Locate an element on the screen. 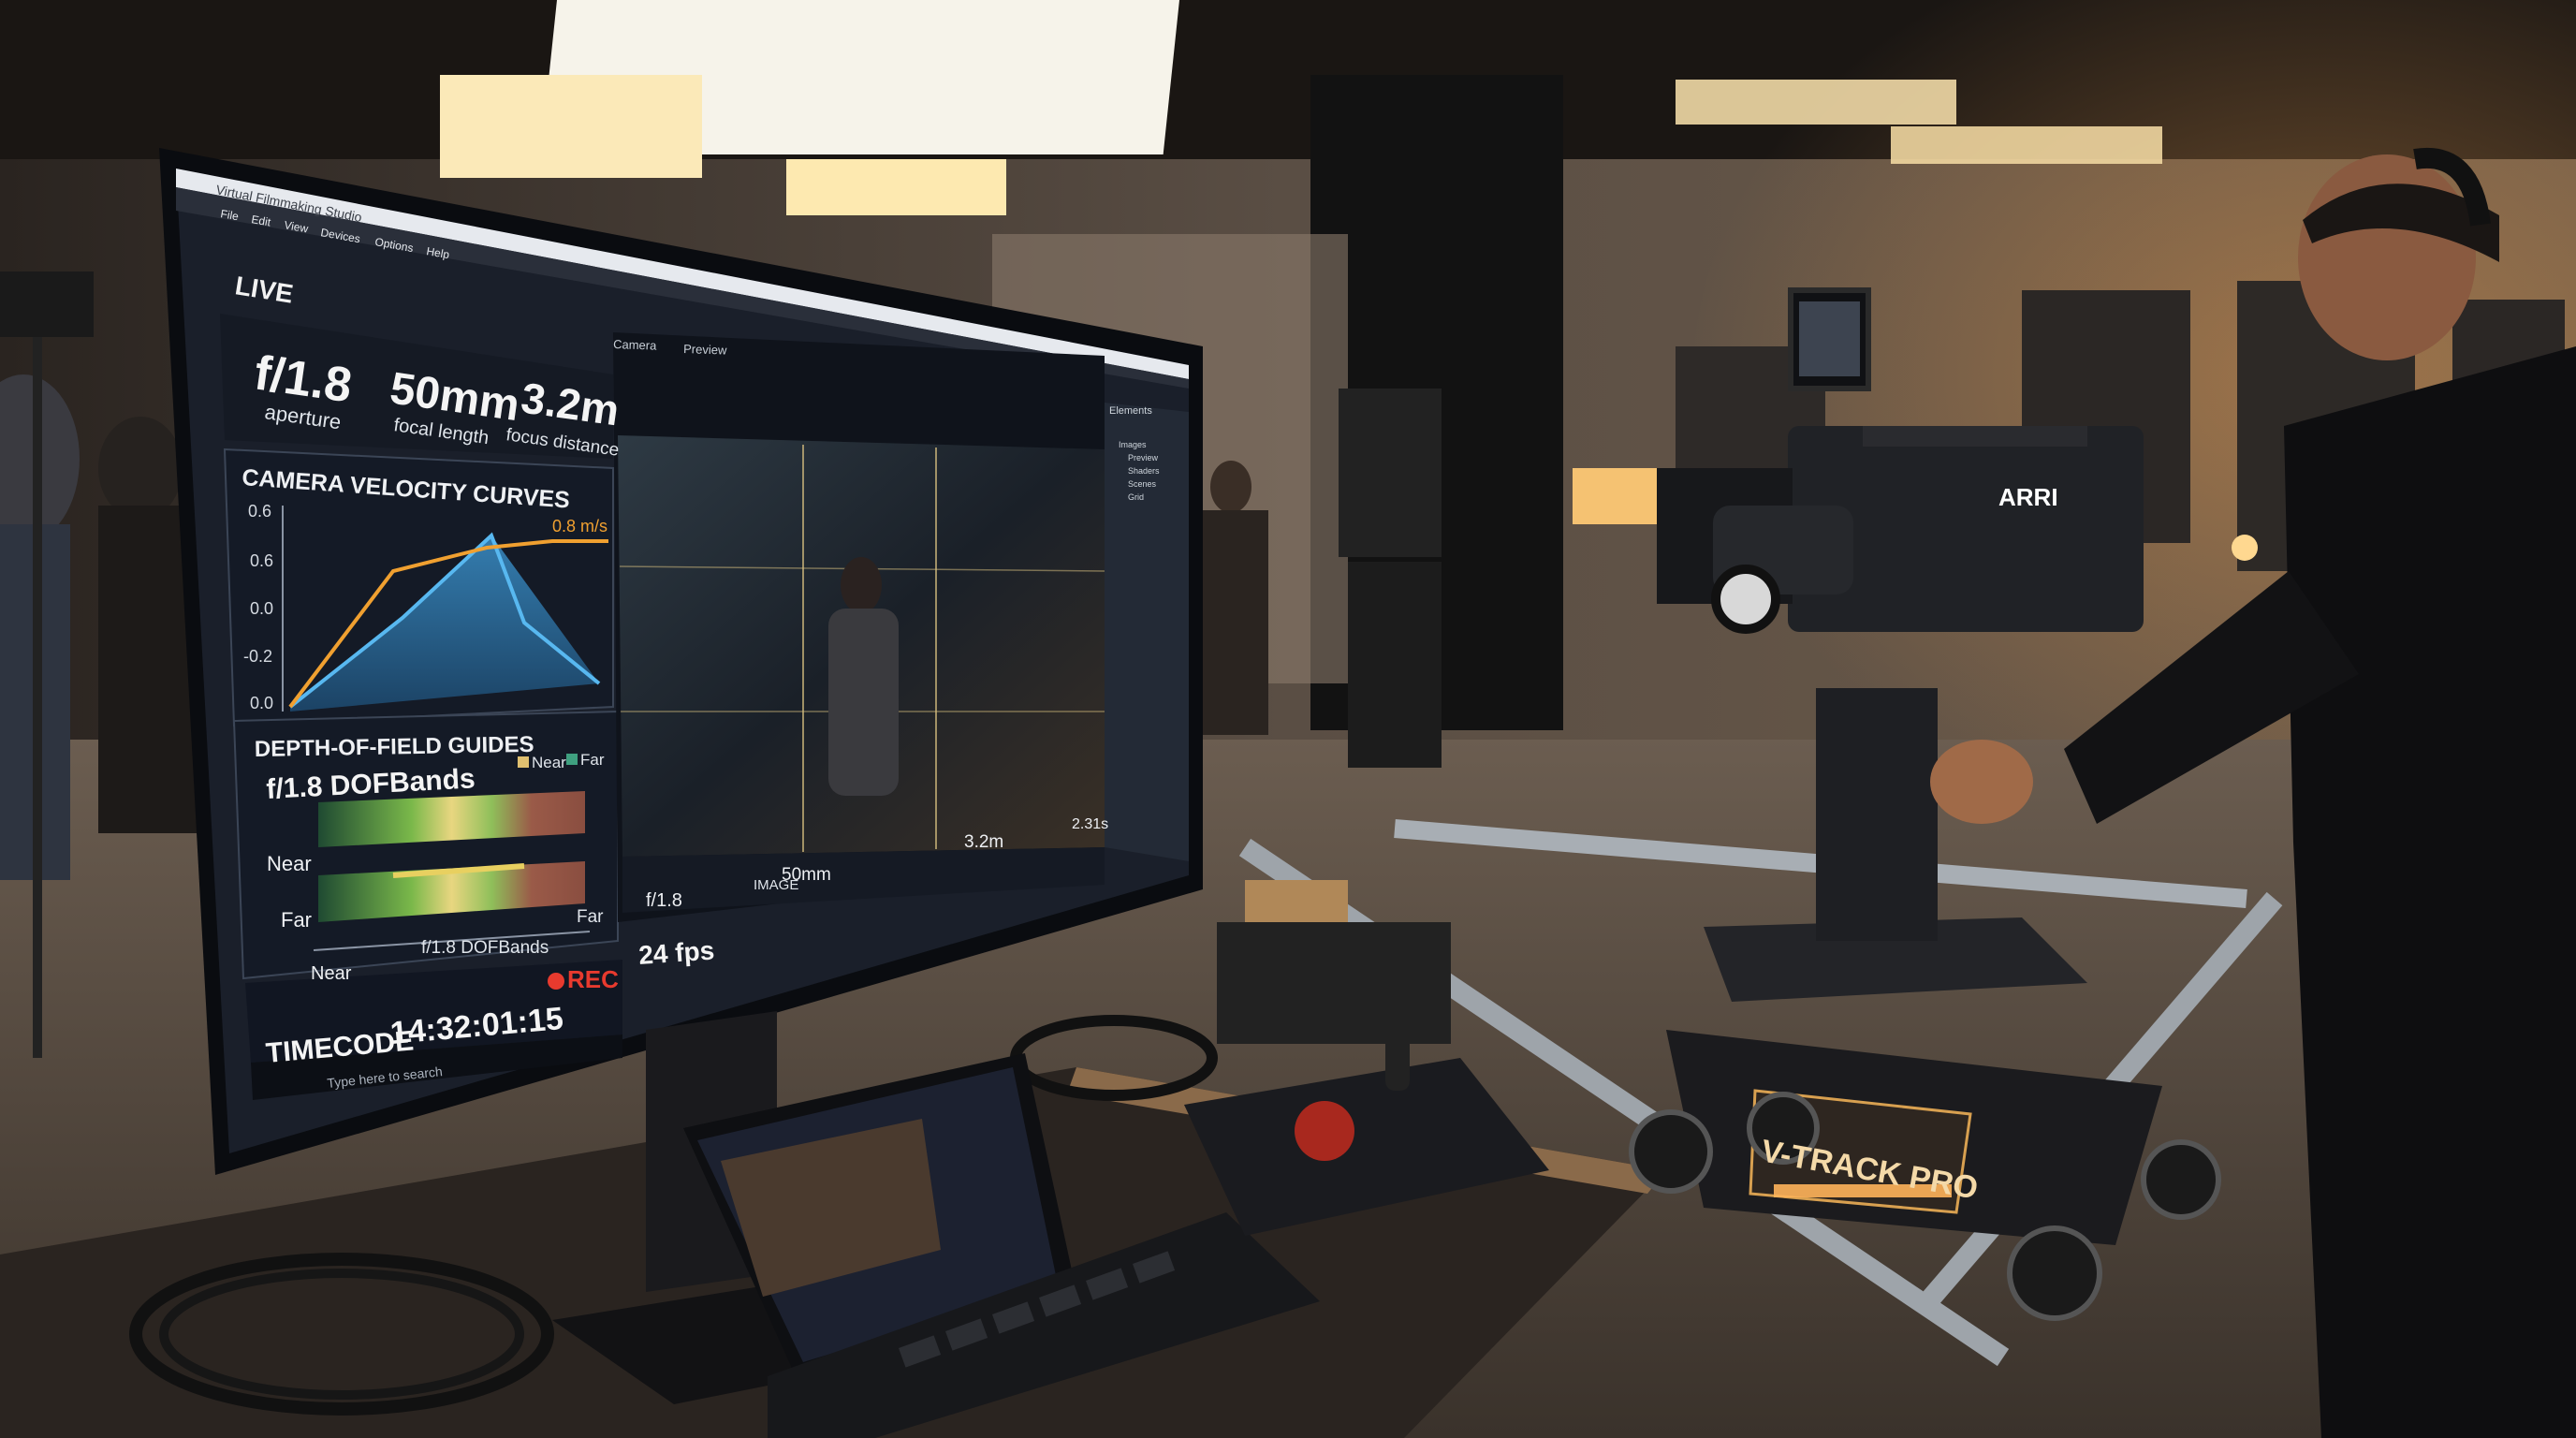 The height and width of the screenshot is (1438, 2576). viewer-bottom-f: f/1.8 is located at coordinates (664, 900).